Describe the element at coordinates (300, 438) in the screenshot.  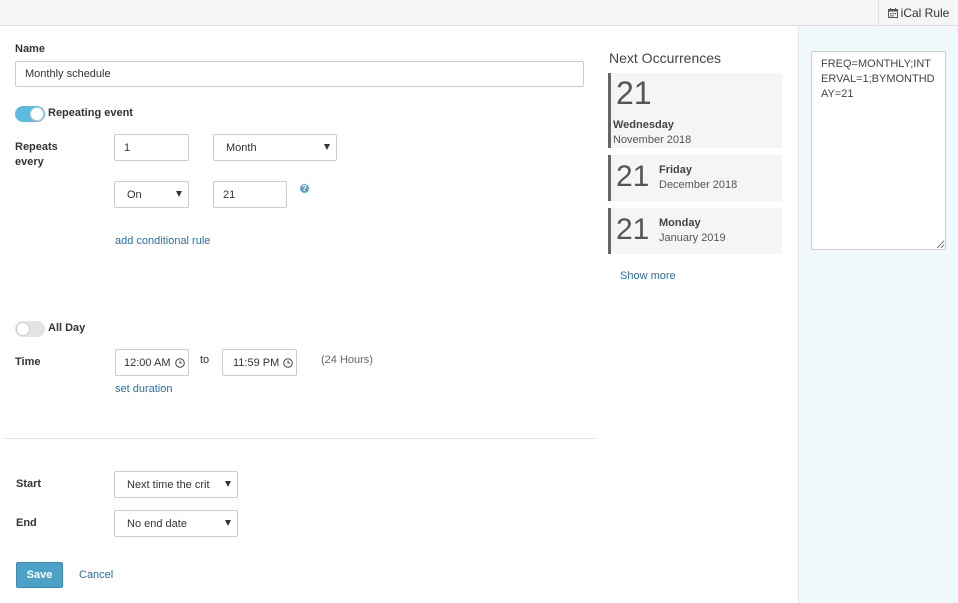
I see `section-divider` at that location.